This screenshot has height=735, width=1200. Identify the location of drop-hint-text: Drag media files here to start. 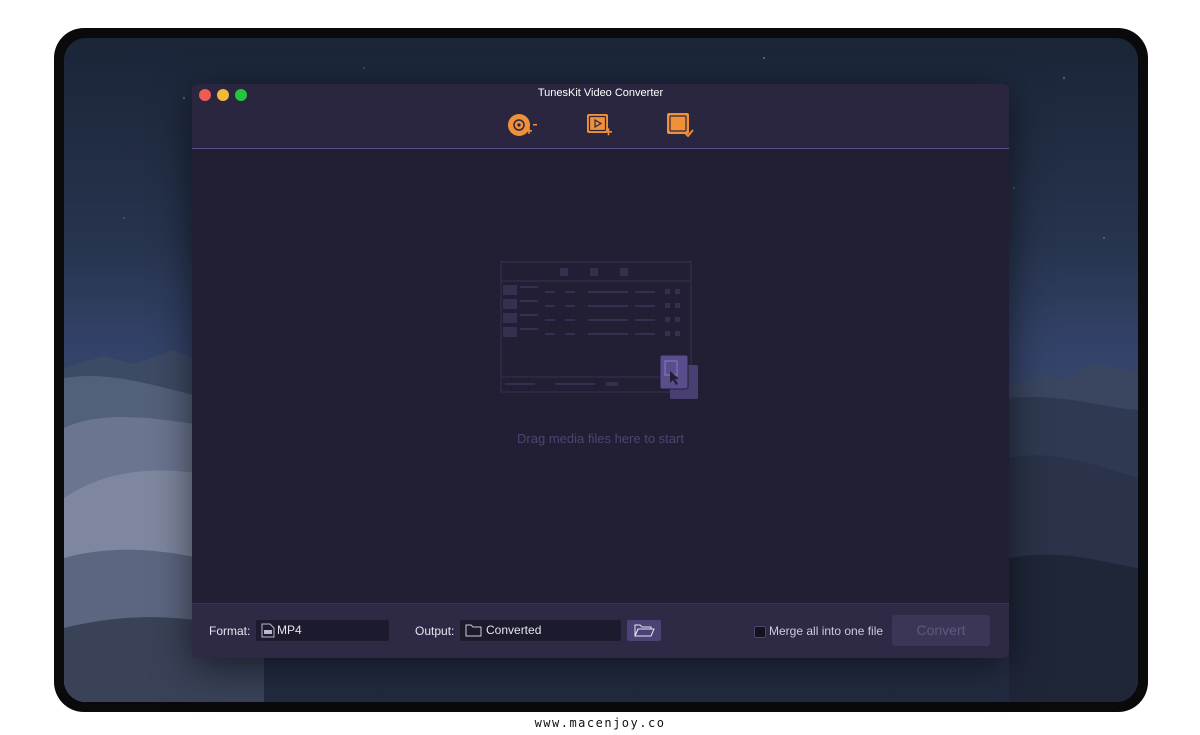
(600, 438).